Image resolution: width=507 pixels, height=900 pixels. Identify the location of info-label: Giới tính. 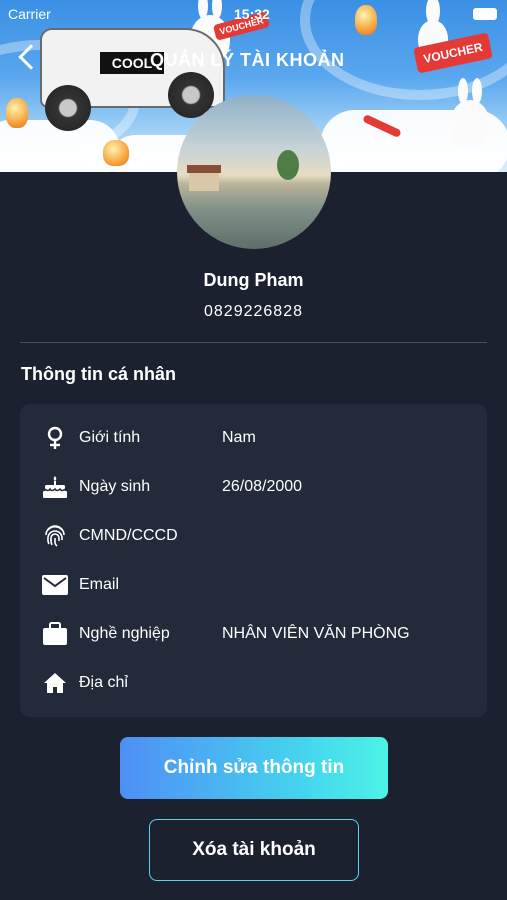
(110, 437).